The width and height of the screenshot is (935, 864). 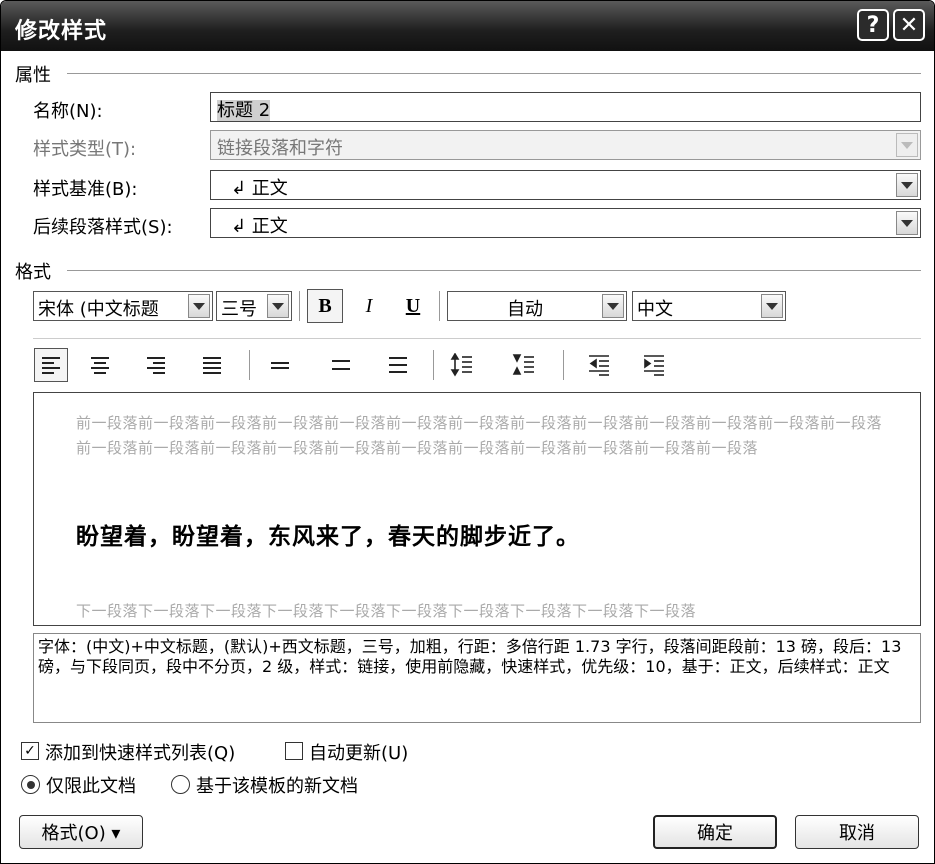 What do you see at coordinates (91, 785) in the screenshot?
I see `this-document-only-label: 仅限此文档` at bounding box center [91, 785].